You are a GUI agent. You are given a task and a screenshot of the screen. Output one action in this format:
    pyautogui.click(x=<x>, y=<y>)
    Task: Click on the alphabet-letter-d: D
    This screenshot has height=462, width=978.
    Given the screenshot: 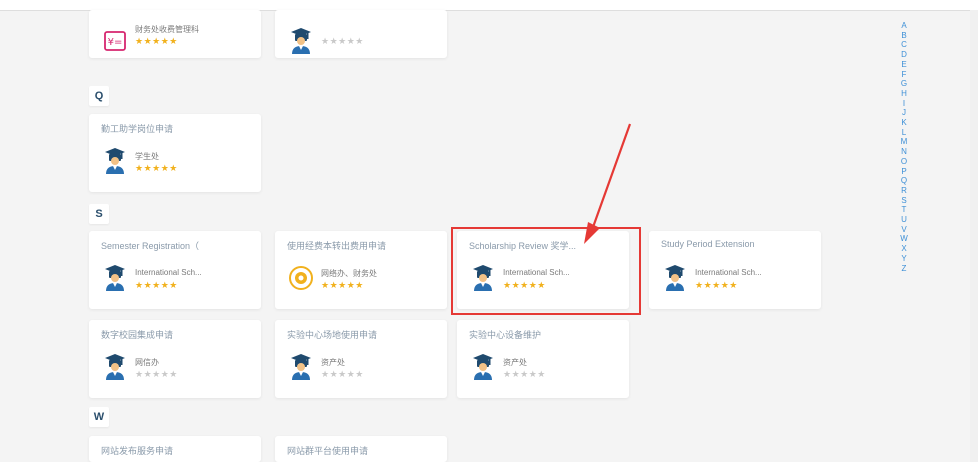 What is the action you would take?
    pyautogui.click(x=904, y=55)
    